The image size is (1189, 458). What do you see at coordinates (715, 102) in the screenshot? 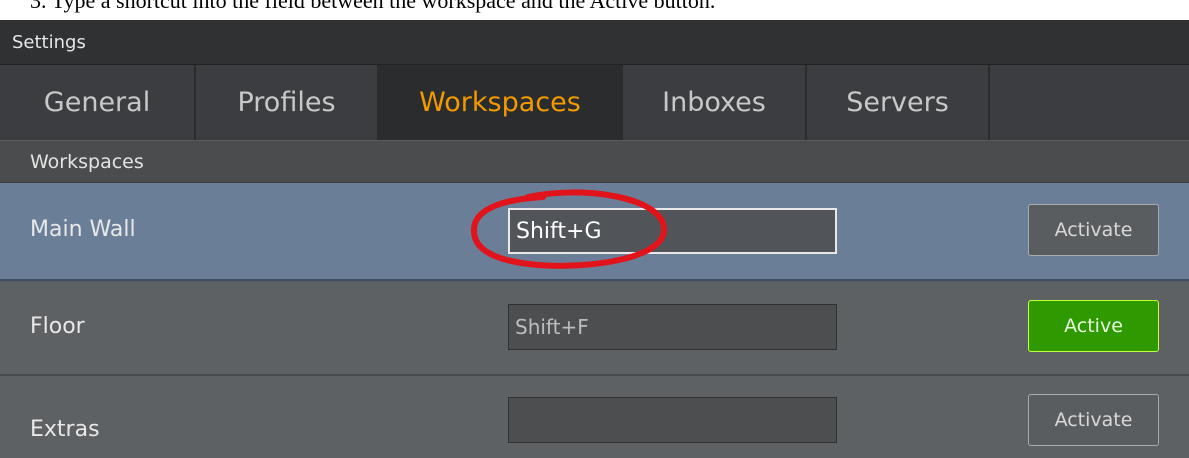
I see `tab-inboxes: Inboxes` at bounding box center [715, 102].